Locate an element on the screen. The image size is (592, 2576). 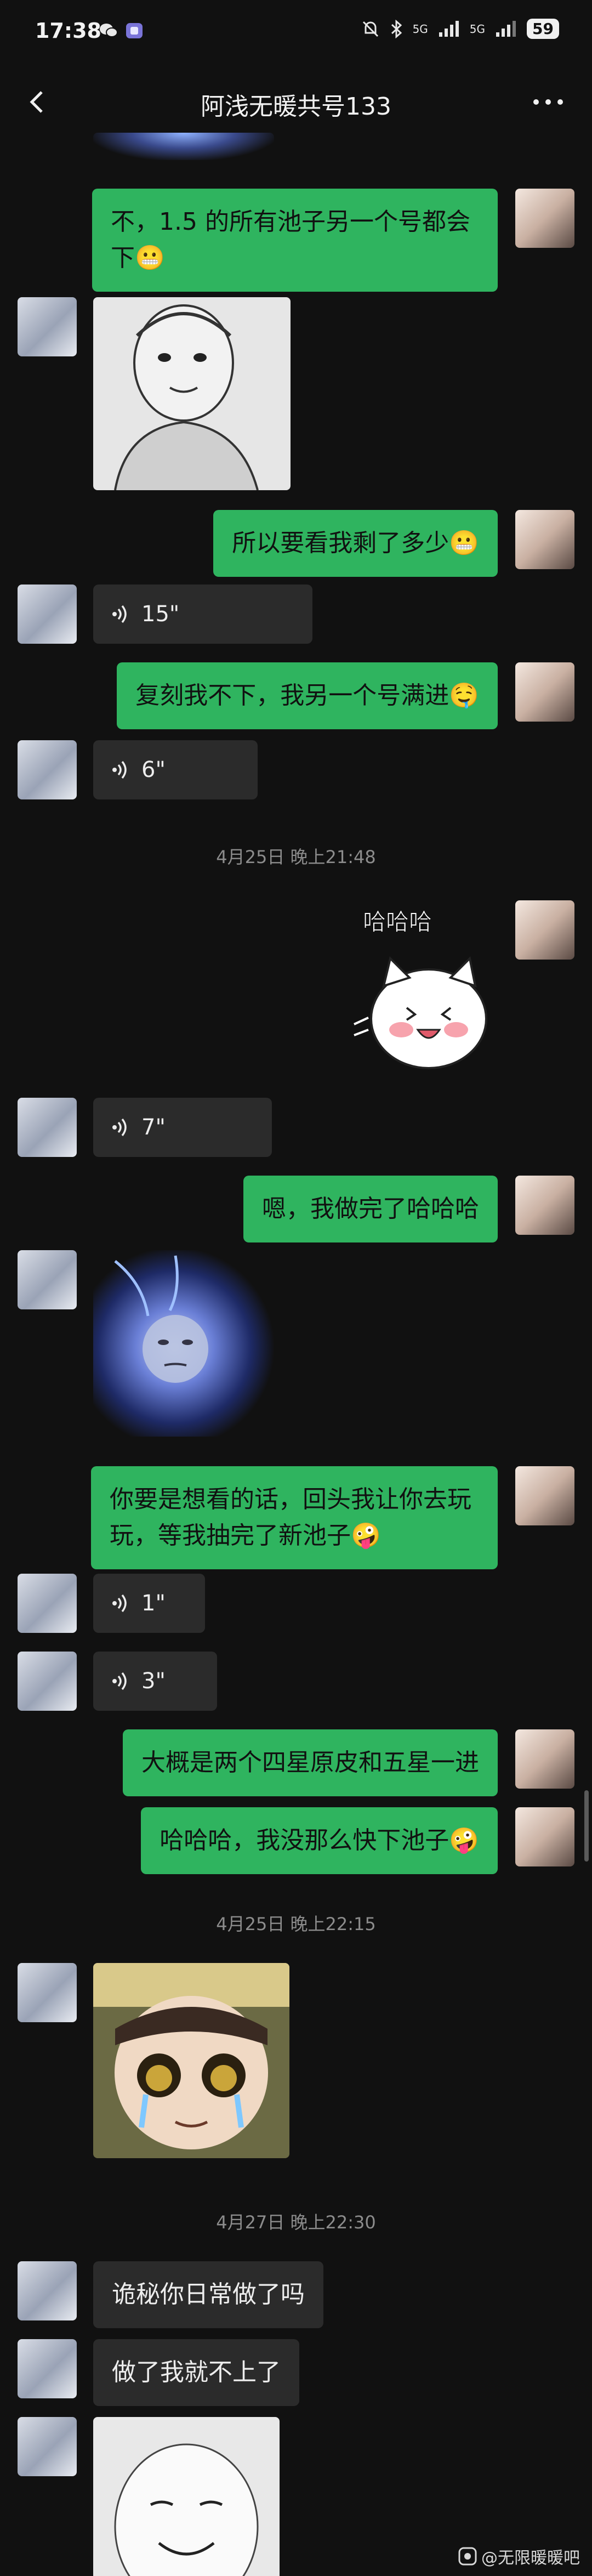
network-label: 5G is located at coordinates (420, 29).